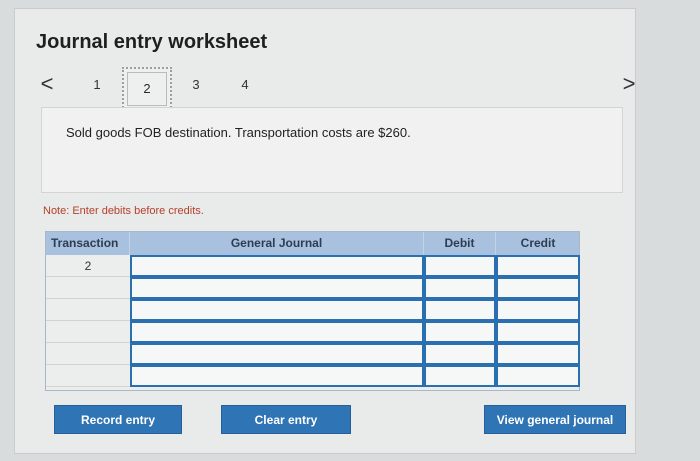 The height and width of the screenshot is (461, 700). Describe the element at coordinates (538, 243) in the screenshot. I see `header-credit: Credit` at that location.